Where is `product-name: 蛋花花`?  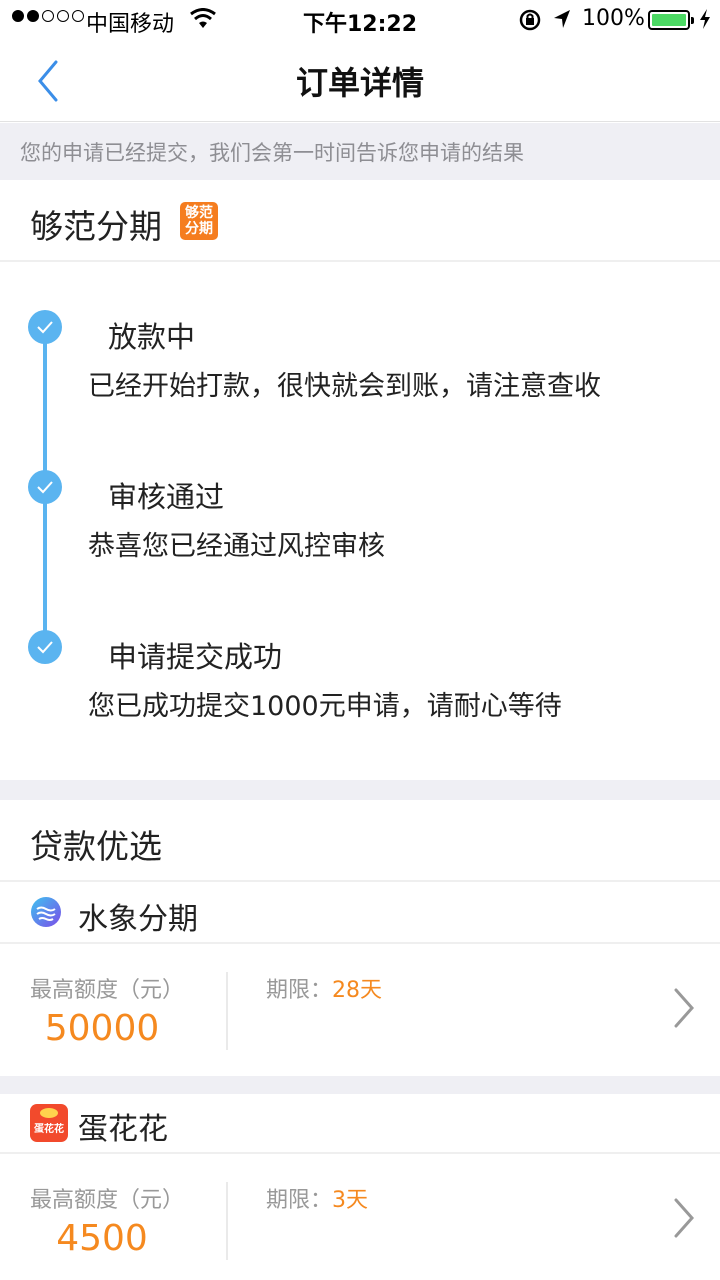 product-name: 蛋花花 is located at coordinates (123, 1129).